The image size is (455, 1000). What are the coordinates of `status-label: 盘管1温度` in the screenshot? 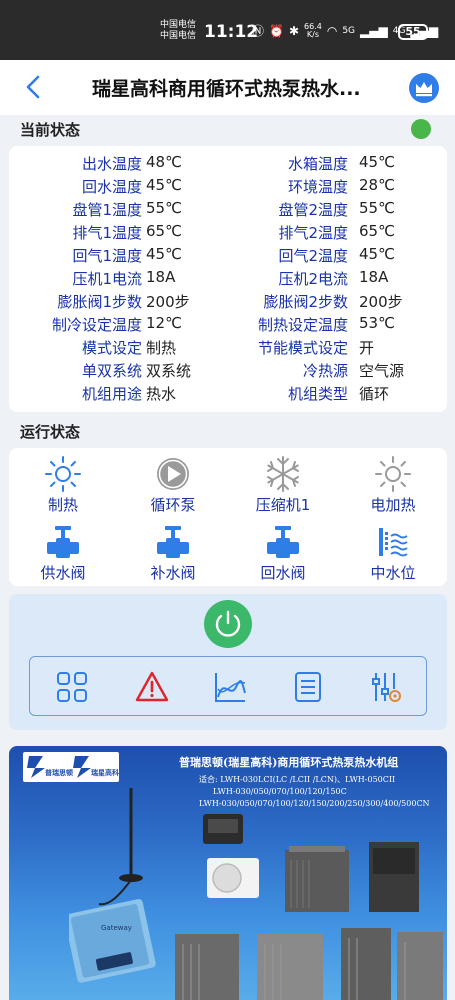 It's located at (107, 210).